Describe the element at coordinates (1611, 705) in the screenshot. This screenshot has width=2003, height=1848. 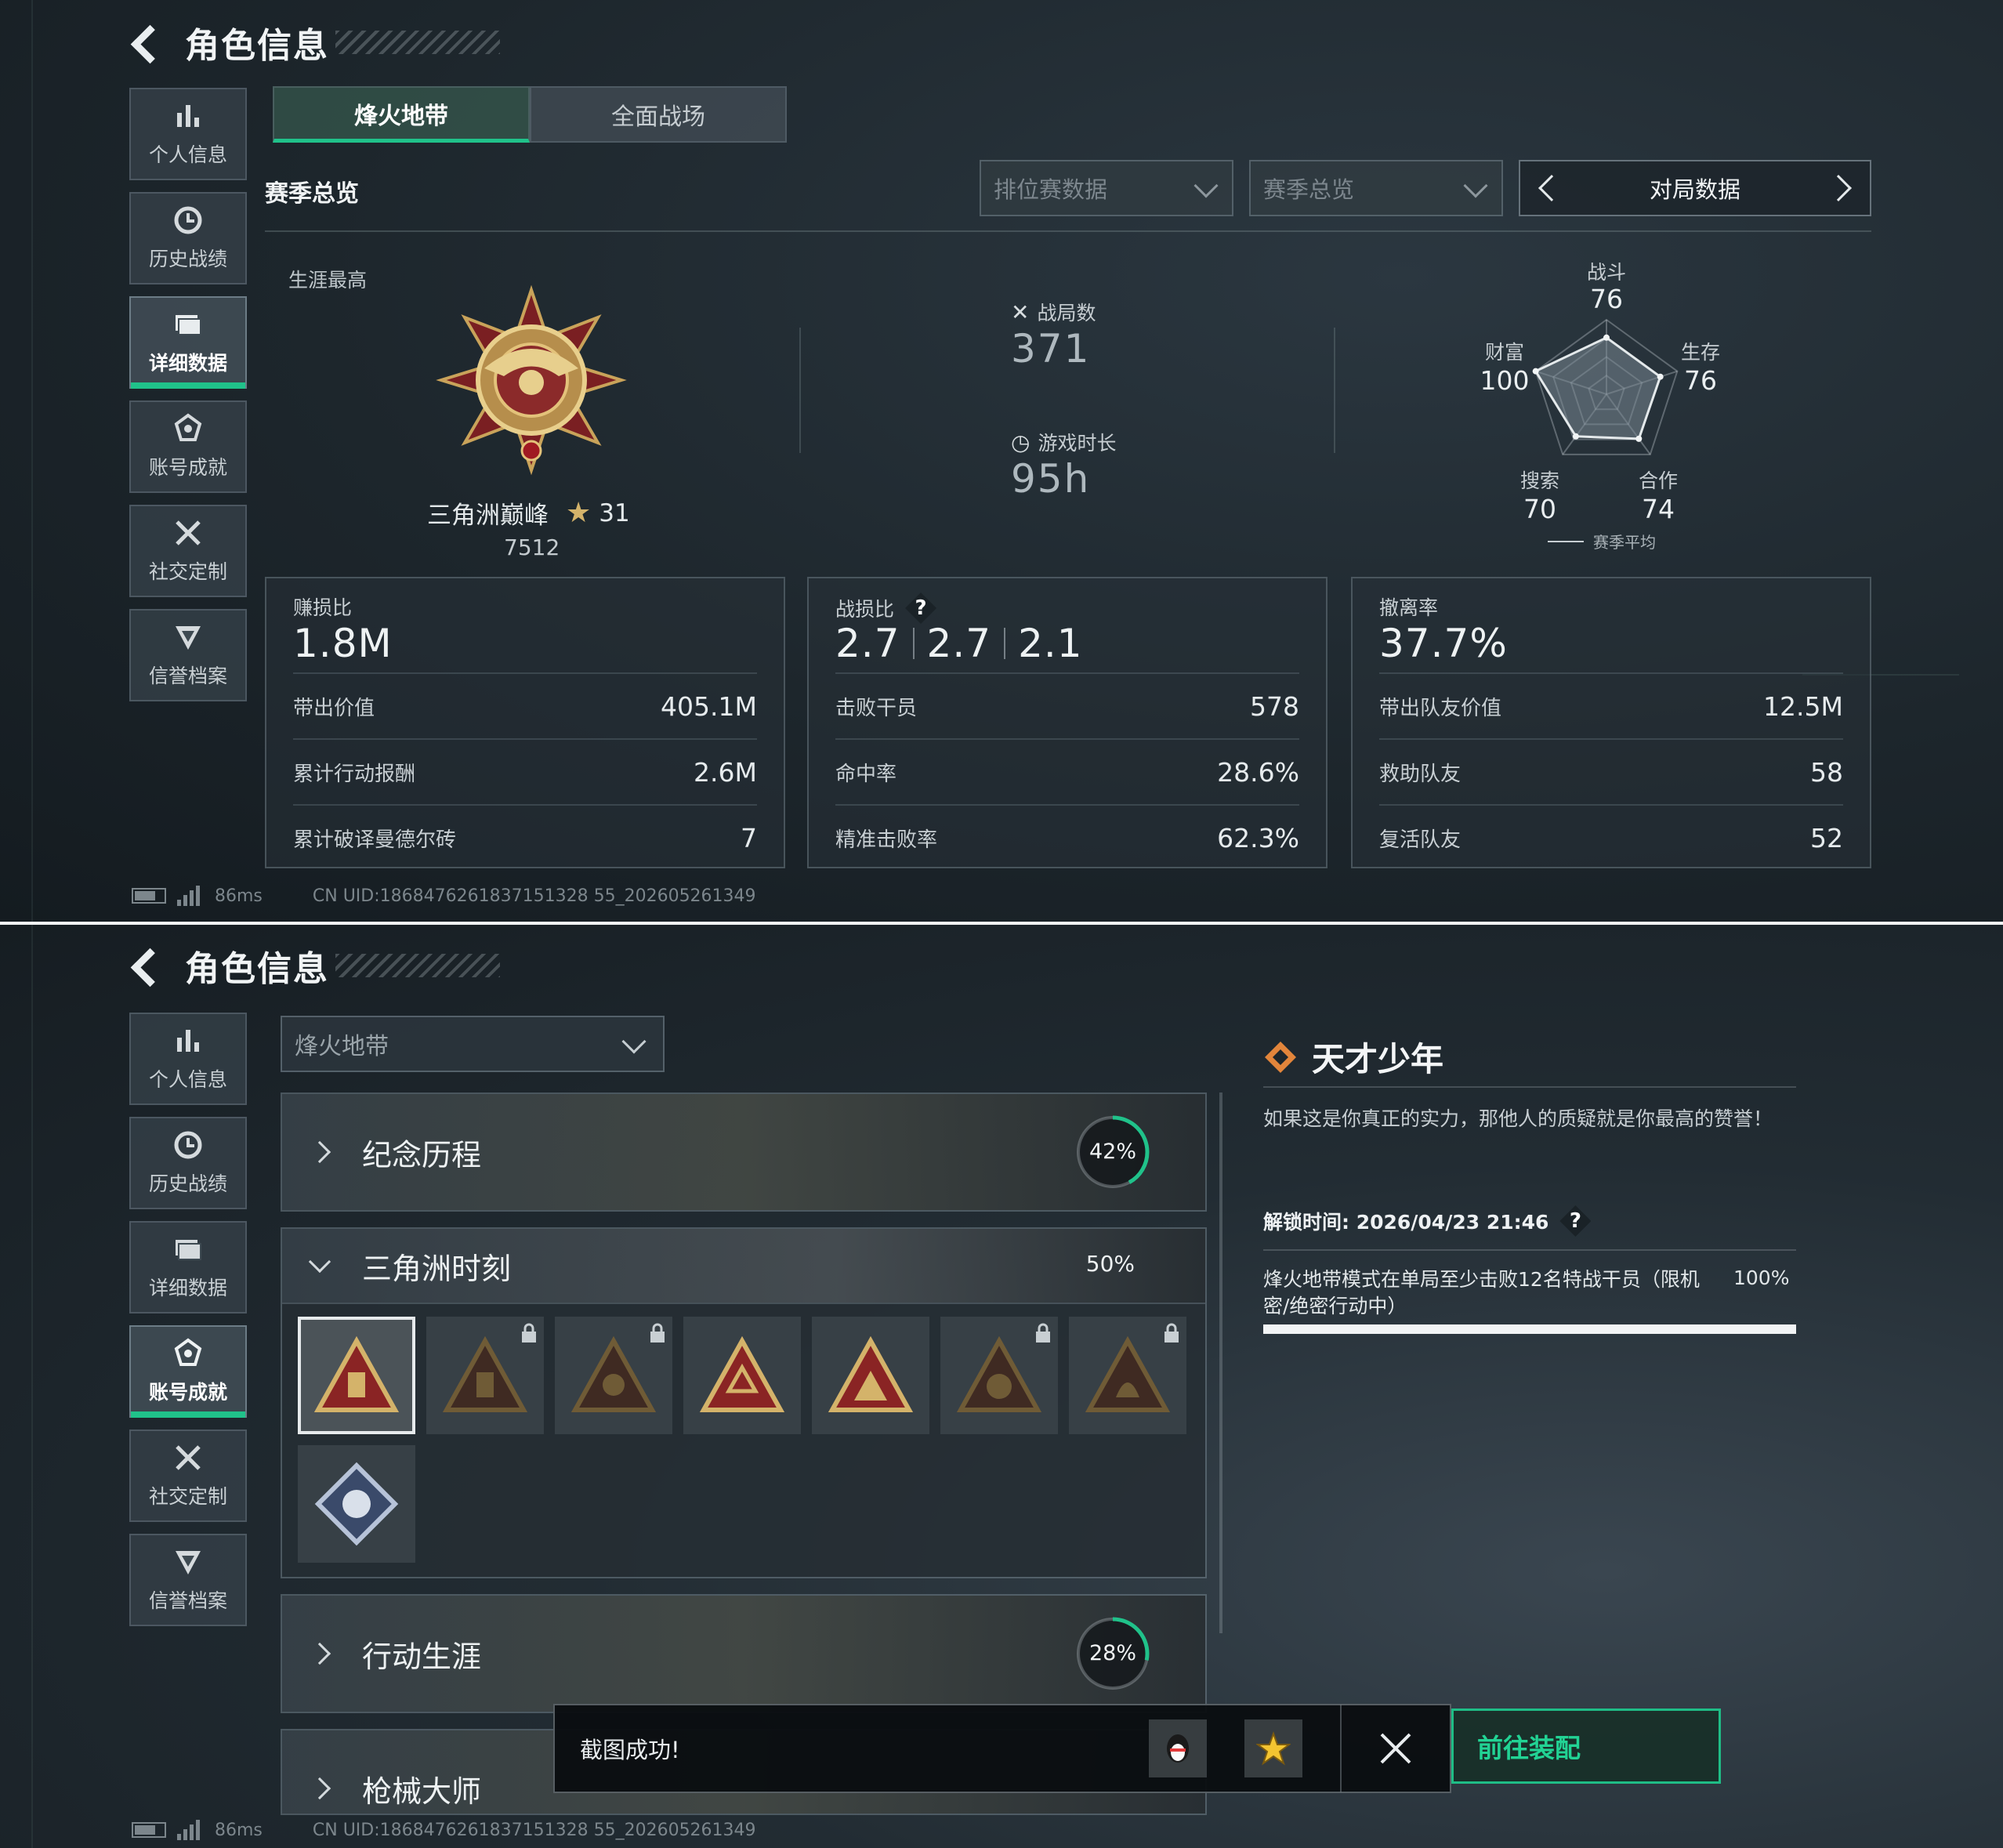
I see `table-row: 带出队友价值 12.5M` at that location.